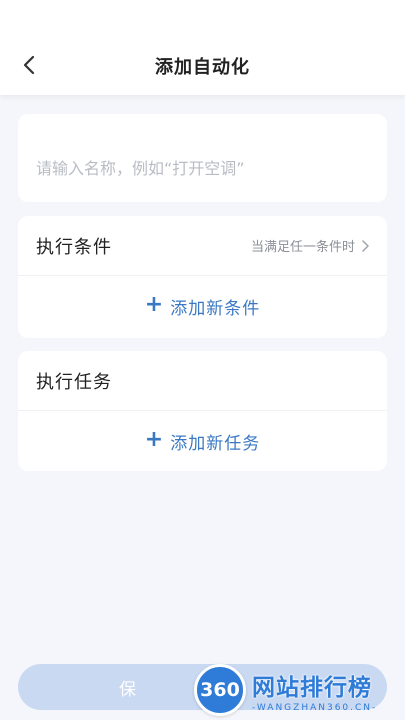 This screenshot has height=720, width=405. What do you see at coordinates (365, 245) in the screenshot?
I see `chevron-right-icon` at bounding box center [365, 245].